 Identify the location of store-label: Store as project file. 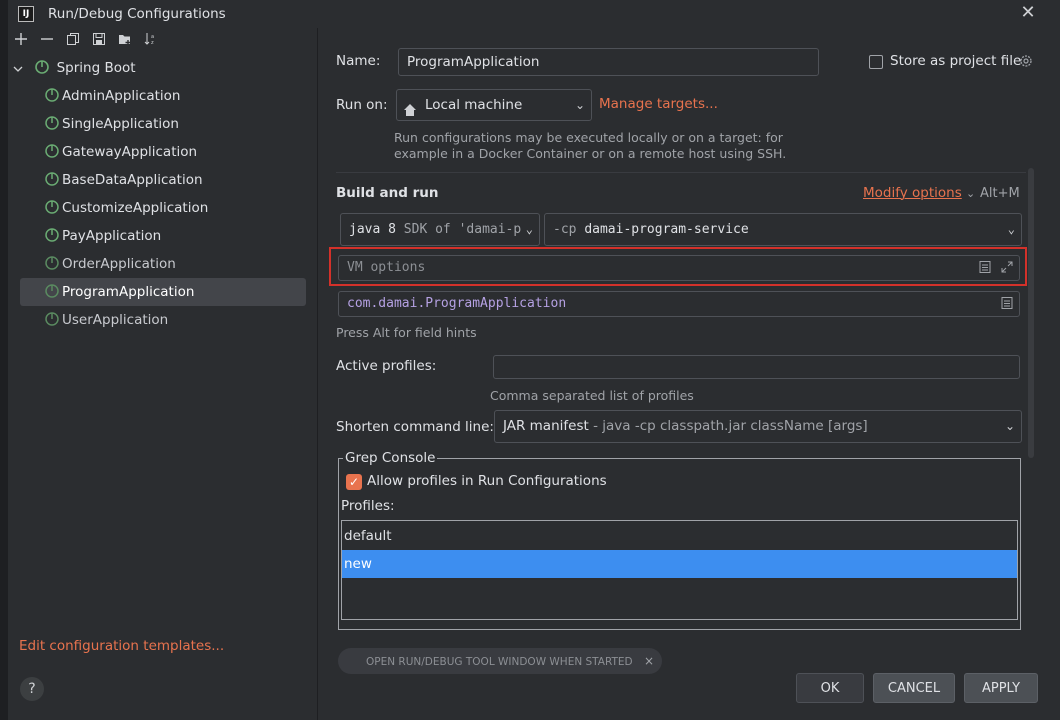
(956, 61).